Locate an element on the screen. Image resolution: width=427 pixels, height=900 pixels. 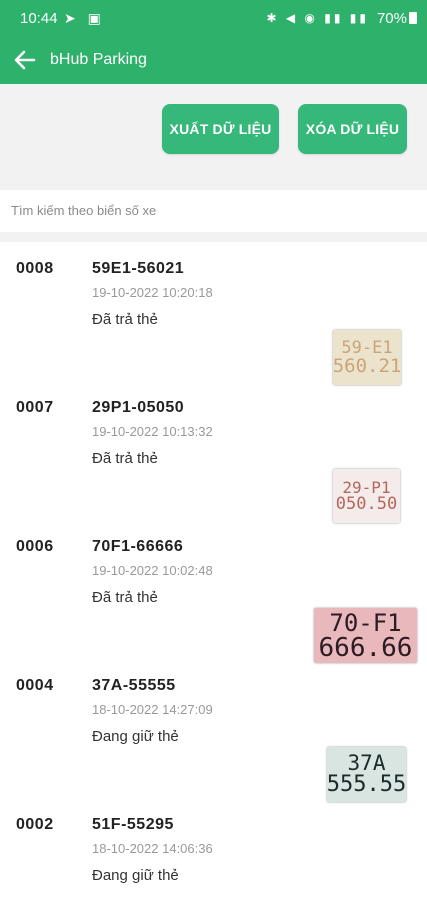
record-timestamp: 18-10-2022 14:06:36 is located at coordinates (152, 848).